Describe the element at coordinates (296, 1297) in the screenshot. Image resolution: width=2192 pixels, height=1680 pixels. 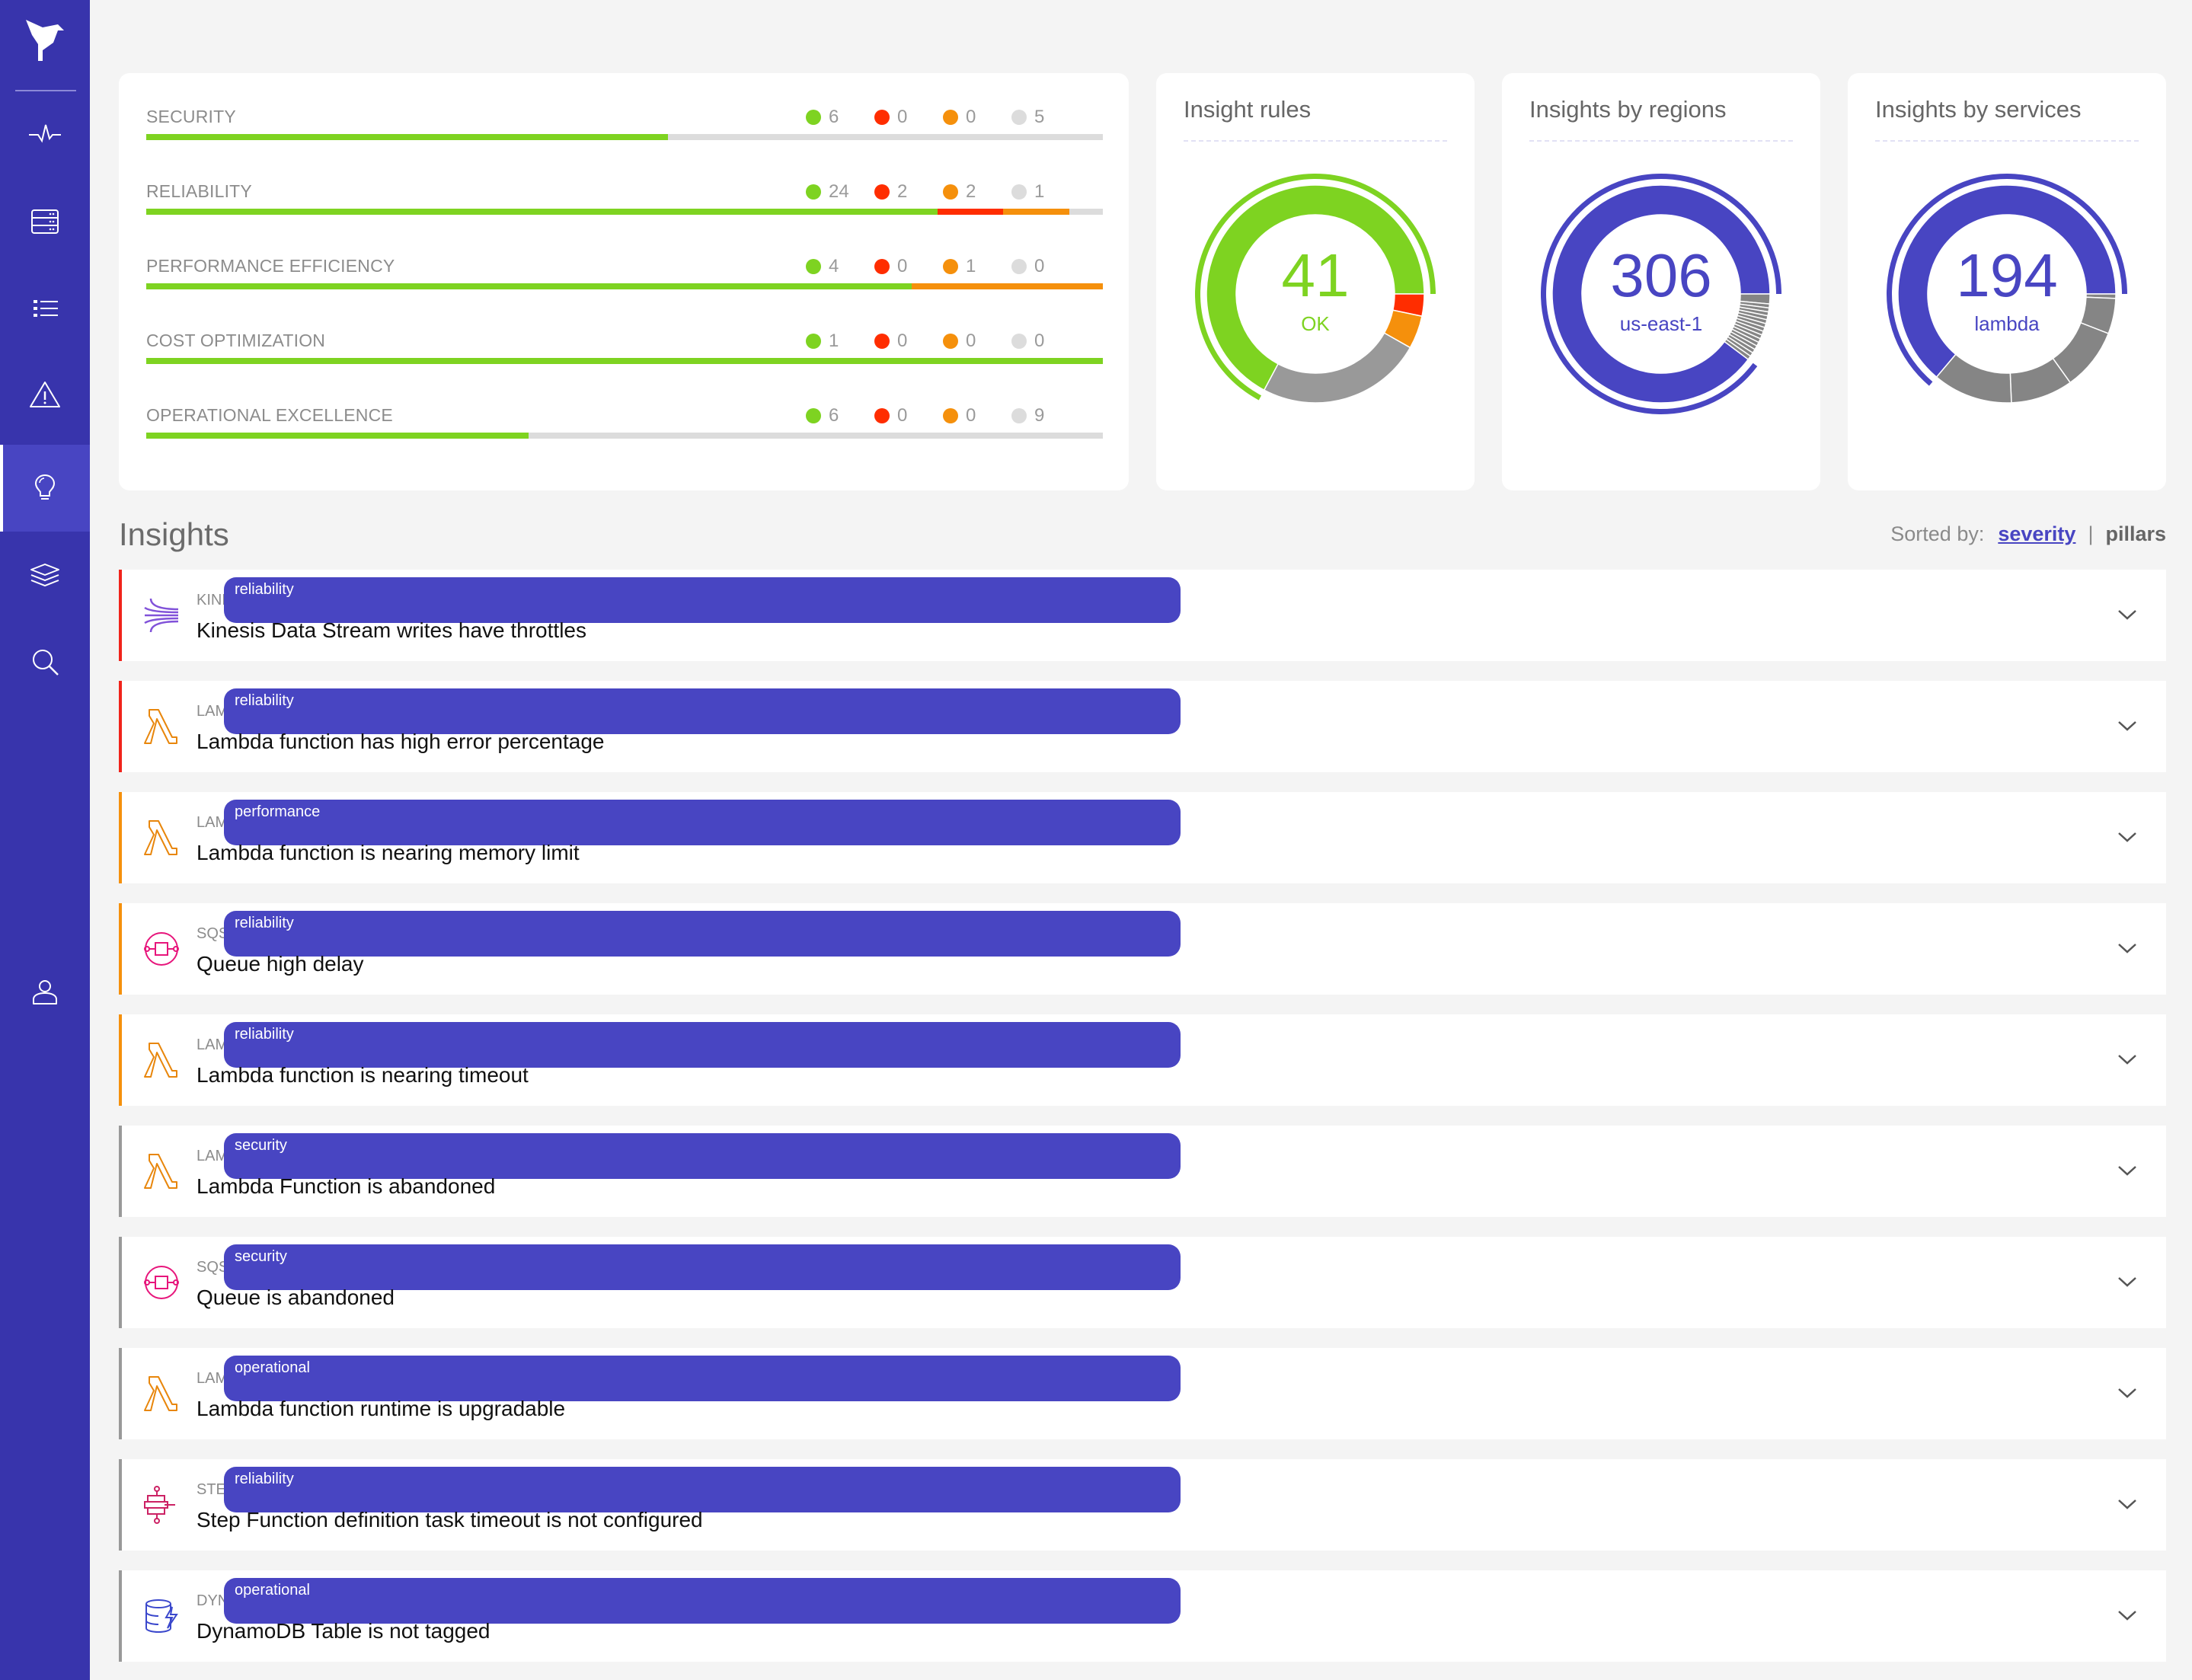
I see `insight-title: Queue is abandoned` at that location.